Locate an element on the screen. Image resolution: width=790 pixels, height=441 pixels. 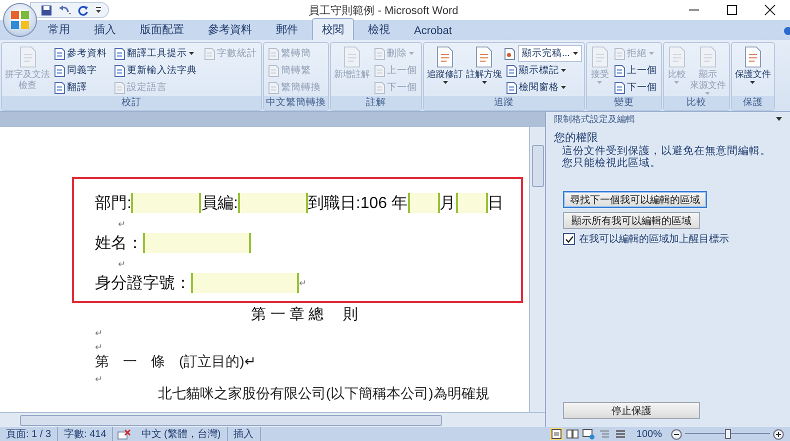
undo-icon is located at coordinates (65, 10).